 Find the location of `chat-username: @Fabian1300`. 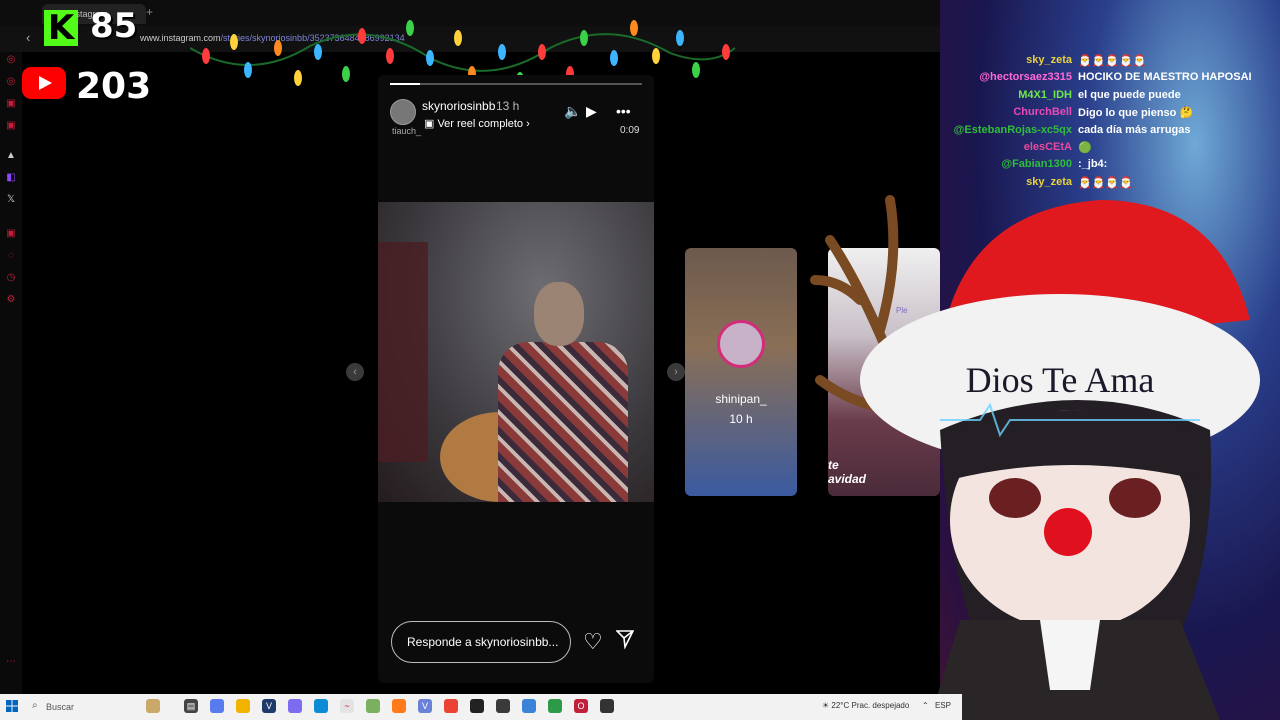

chat-username: @Fabian1300 is located at coordinates (1036, 164).